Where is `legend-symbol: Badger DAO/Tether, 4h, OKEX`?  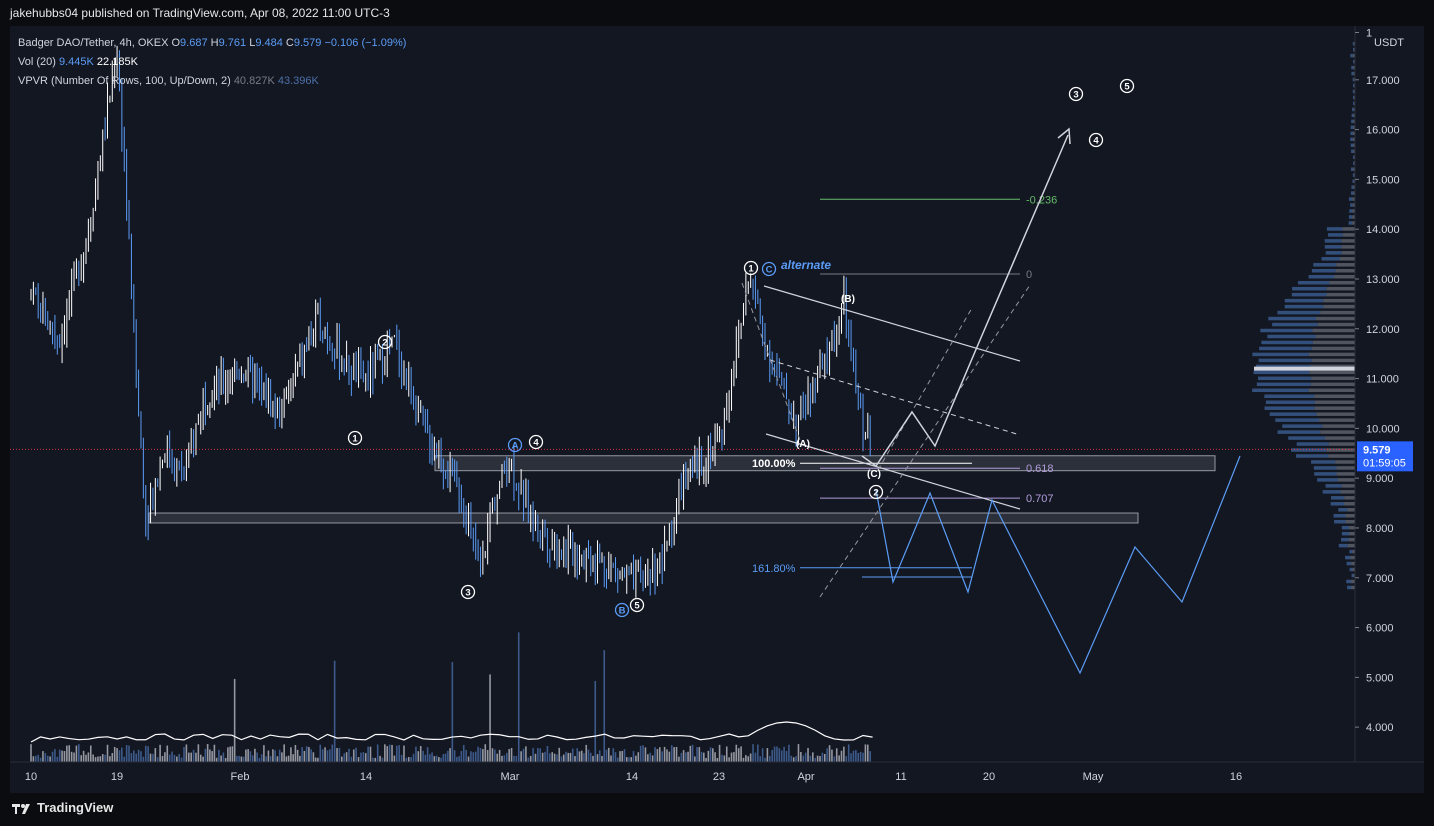
legend-symbol: Badger DAO/Tether, 4h, OKEX is located at coordinates (93, 43).